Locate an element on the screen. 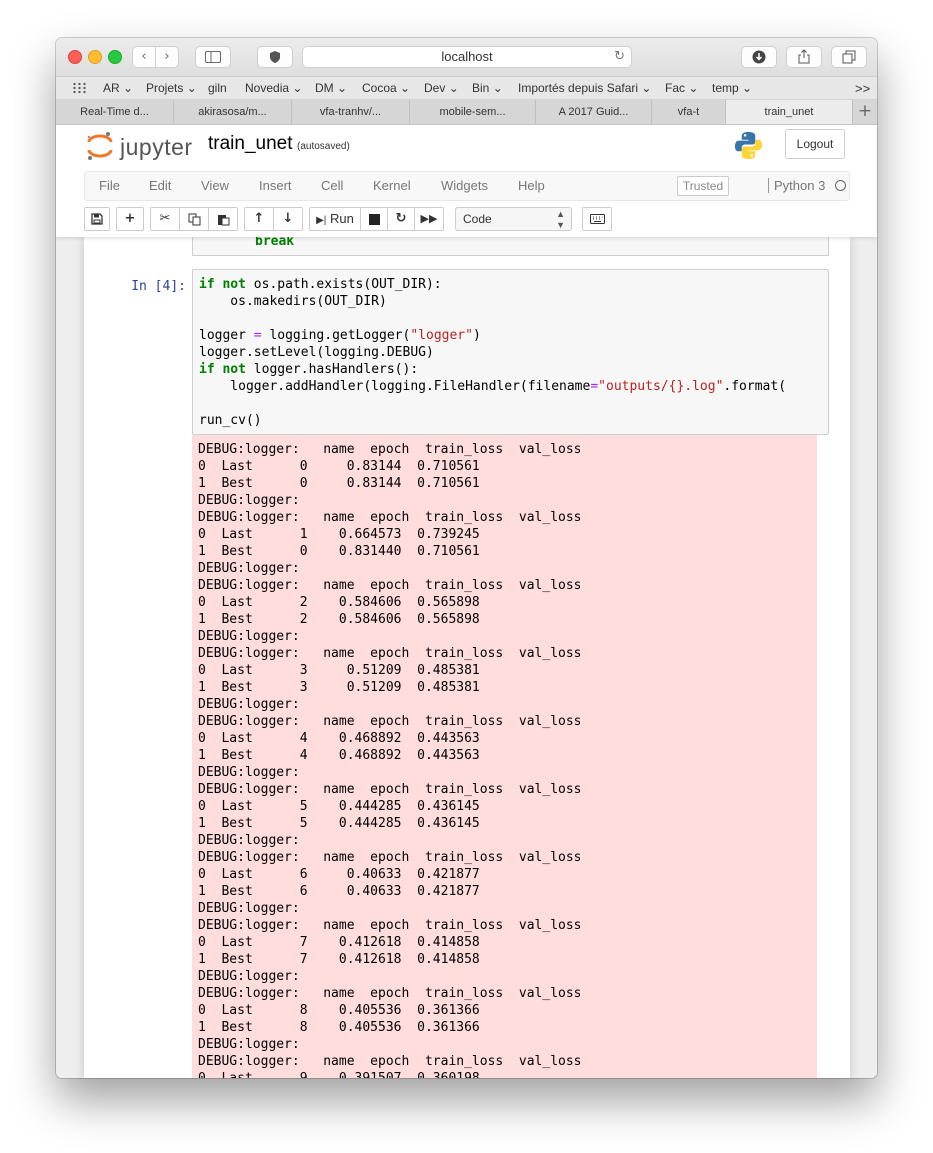 Image resolution: width=933 pixels, height=1153 pixels. privacy-button is located at coordinates (275, 57).